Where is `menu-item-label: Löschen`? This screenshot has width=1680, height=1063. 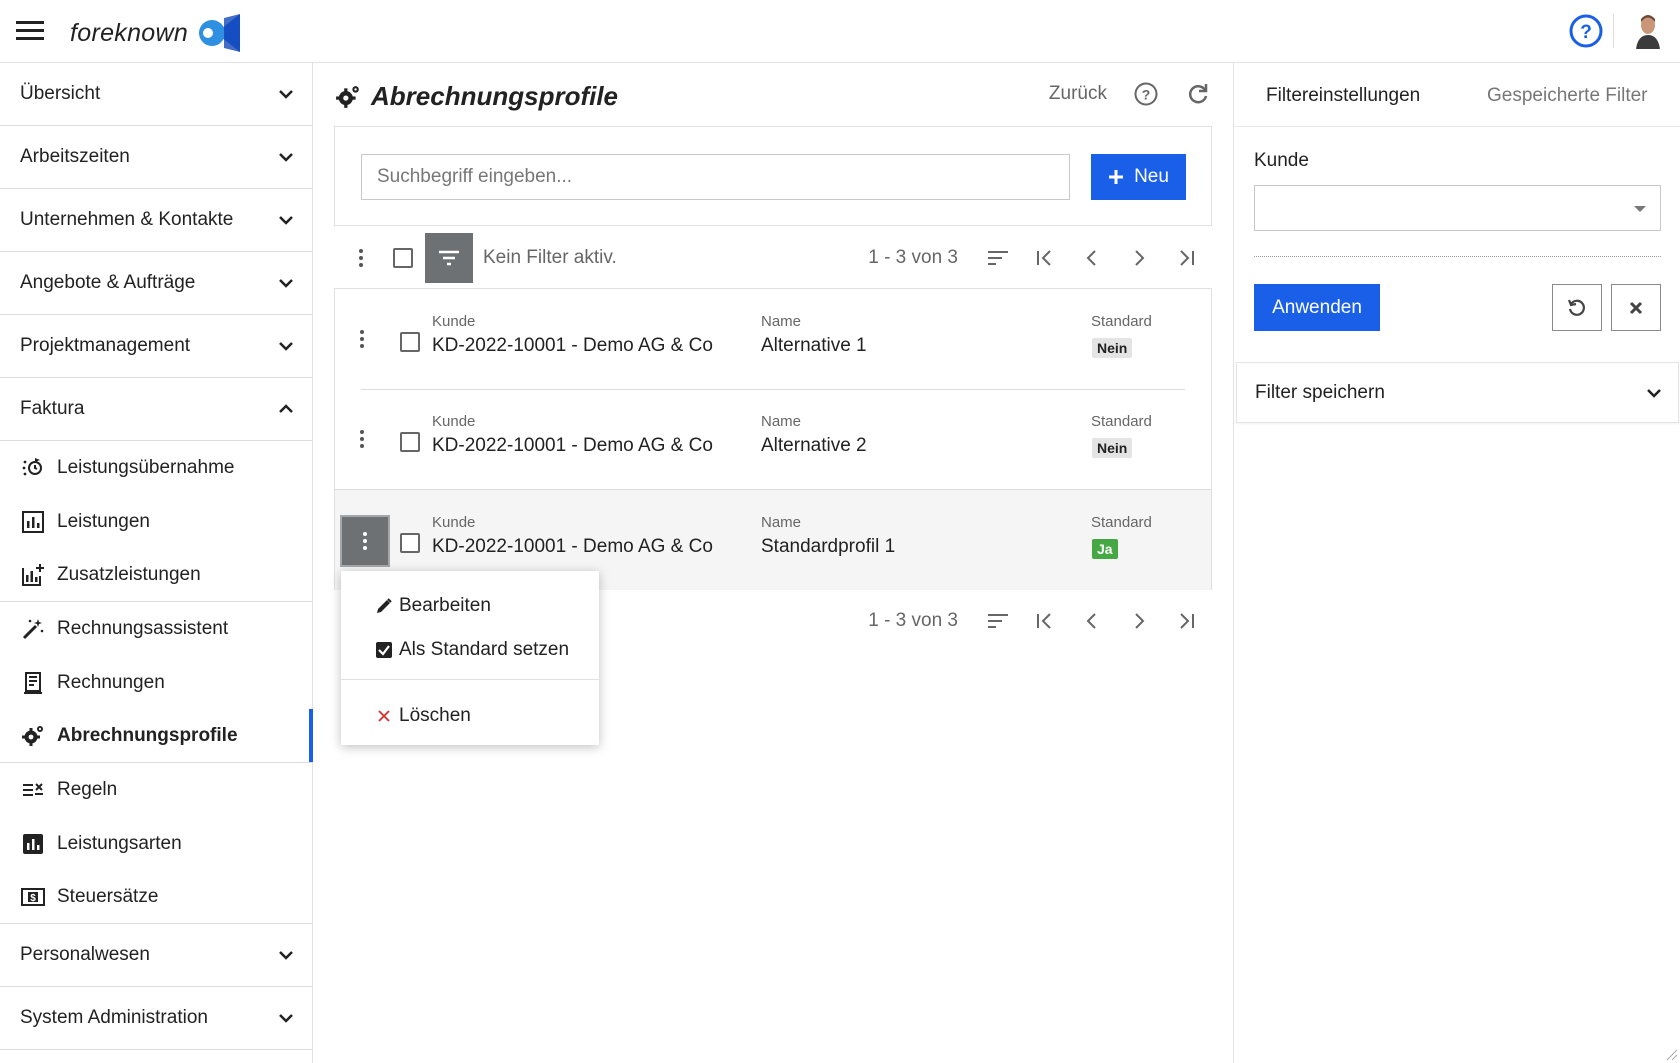 menu-item-label: Löschen is located at coordinates (435, 715).